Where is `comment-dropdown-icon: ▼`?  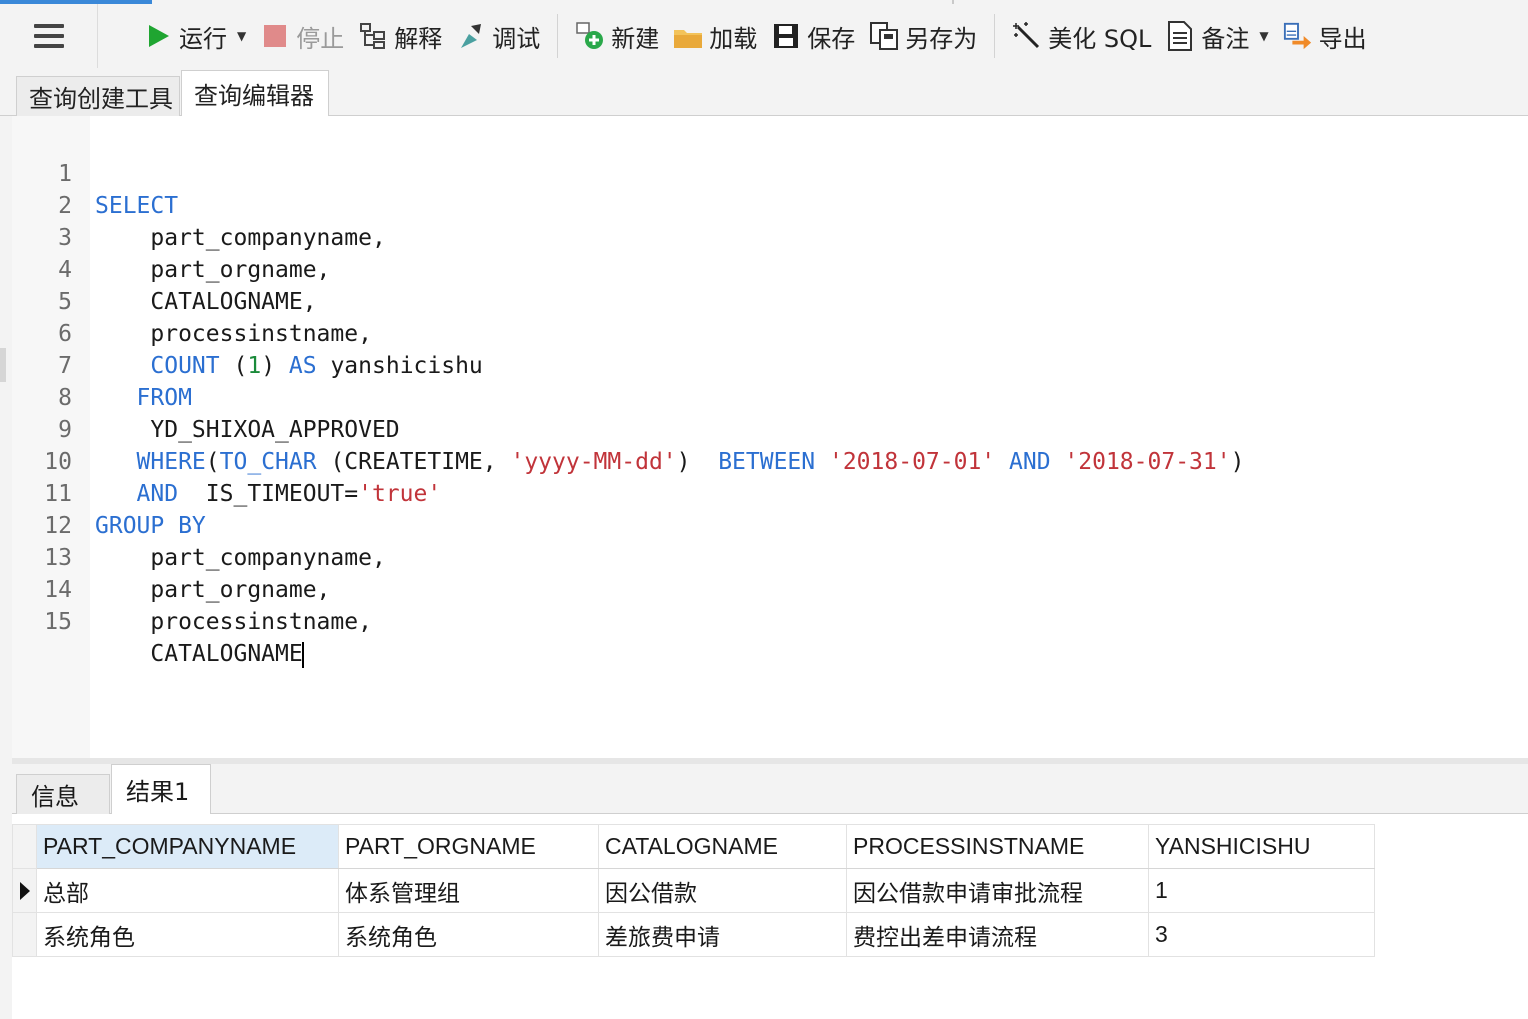
comment-dropdown-icon: ▼ is located at coordinates (1263, 36).